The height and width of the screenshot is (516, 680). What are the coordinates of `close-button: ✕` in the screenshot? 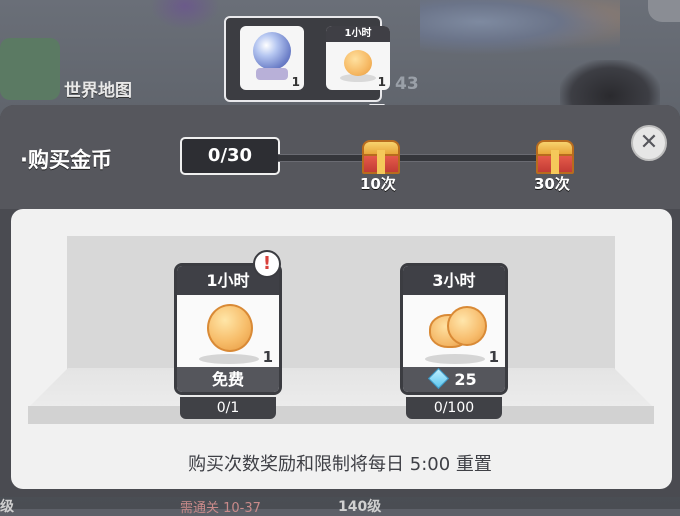 It's located at (649, 143).